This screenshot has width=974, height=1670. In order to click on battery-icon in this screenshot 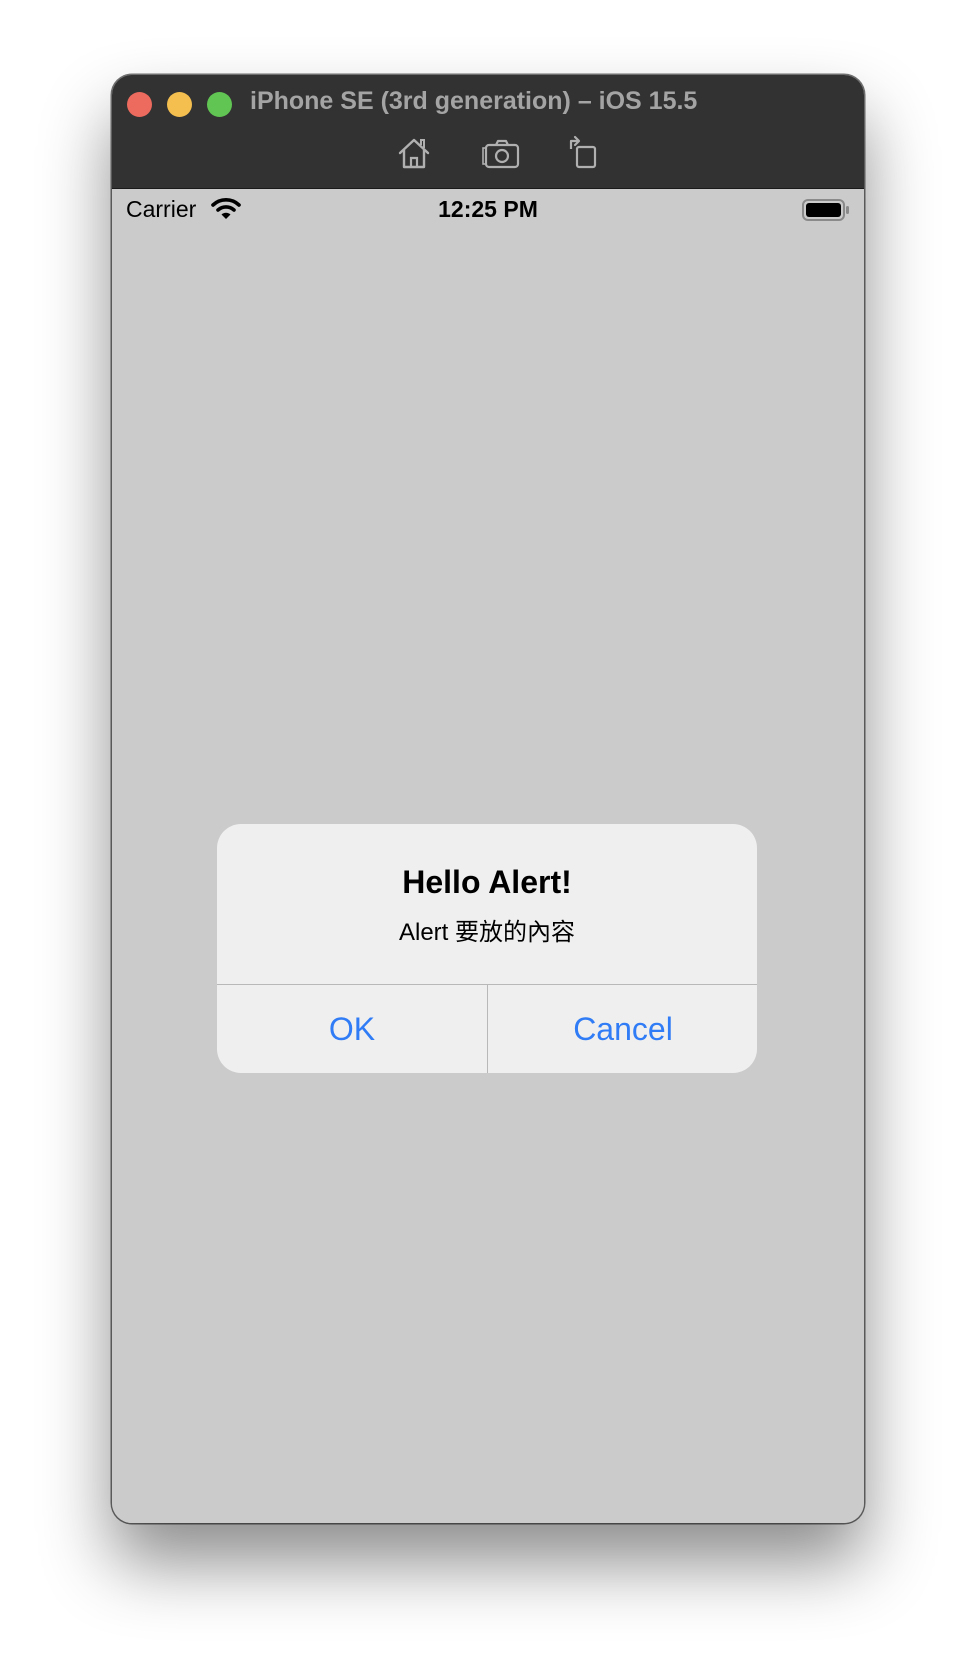, I will do `click(825, 210)`.